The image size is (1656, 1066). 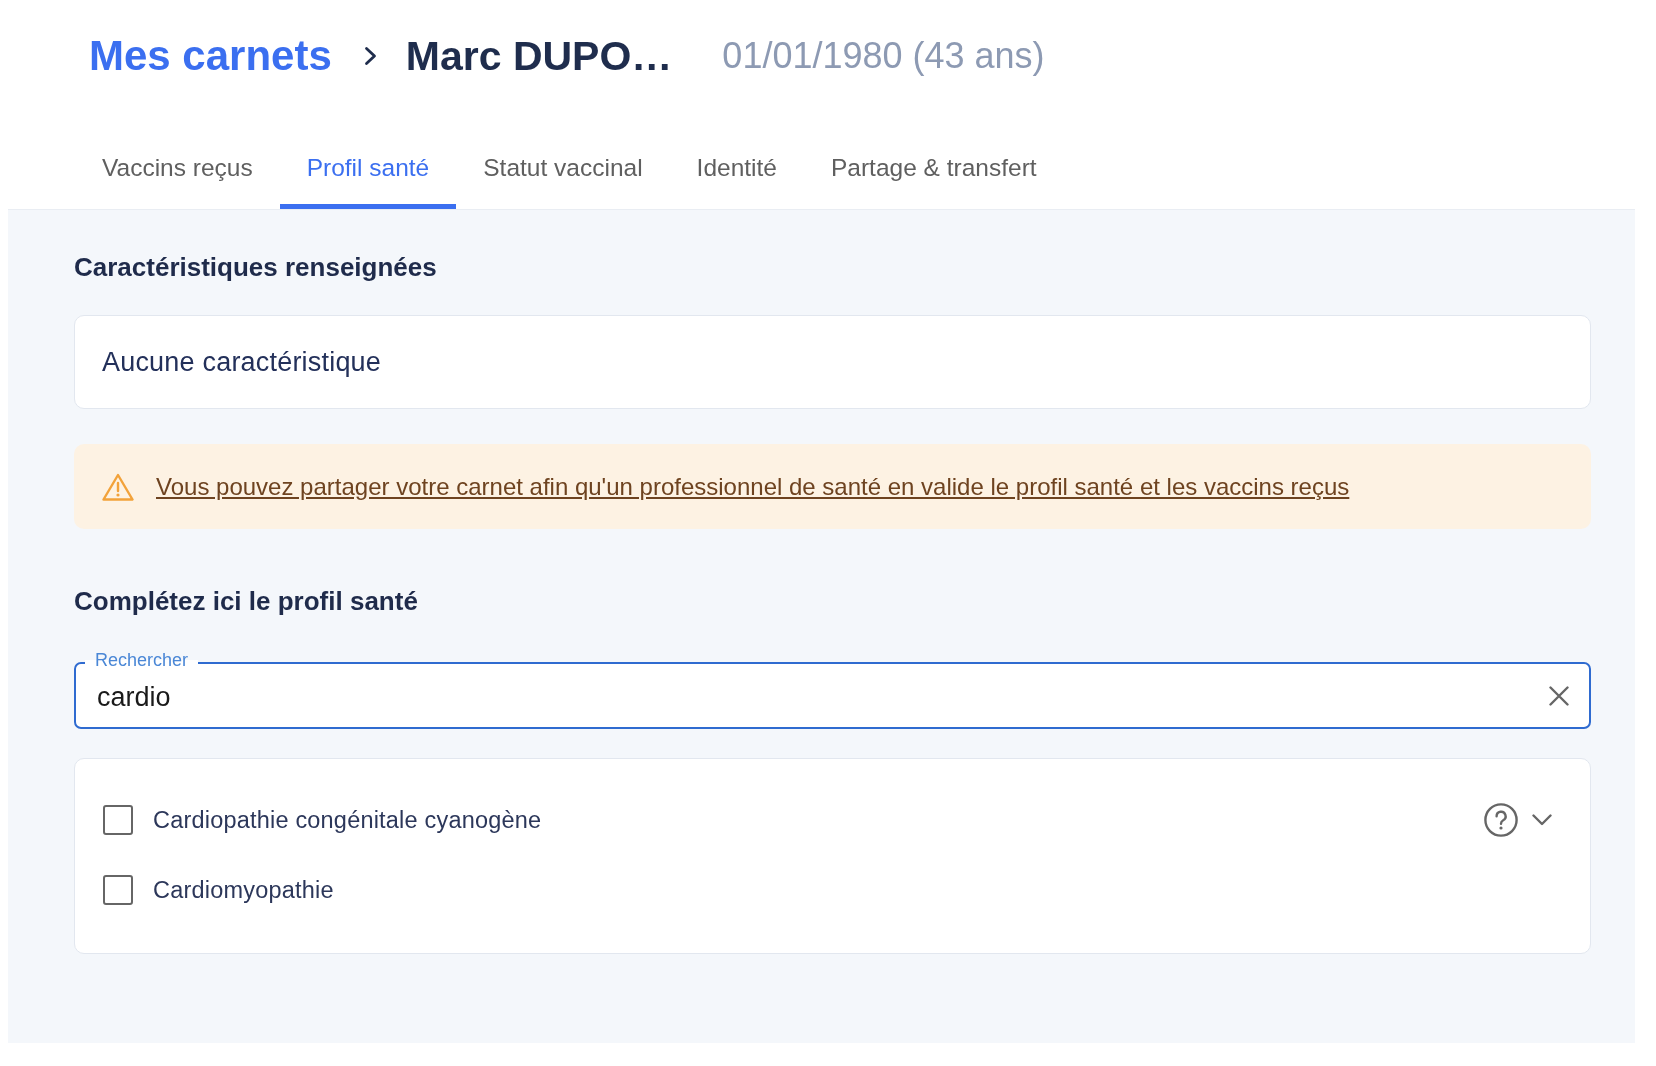 I want to click on empty-state-text: Aucune caractéristique, so click(x=242, y=362).